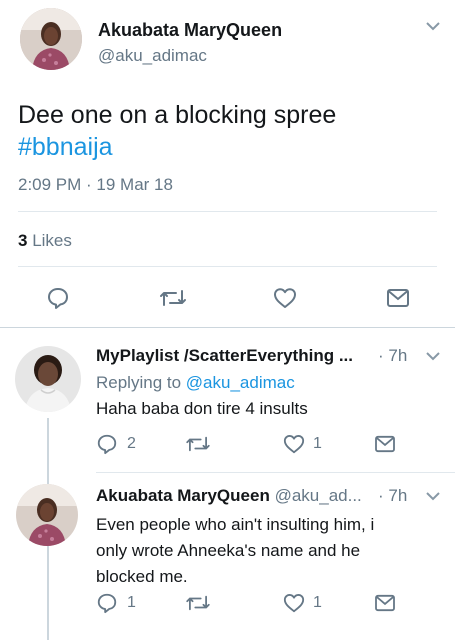 The image size is (455, 640). I want to click on reply-text-line: only wrote Ahneeka's name and he, so click(228, 550).